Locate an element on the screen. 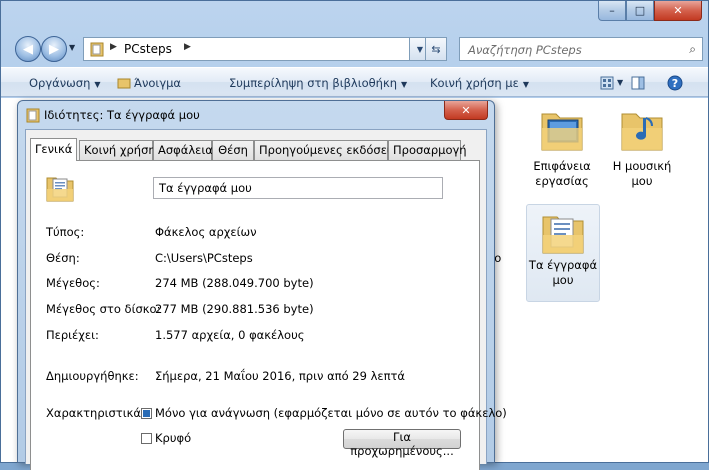  include-in-library-button: Συμπερίληψη στη βιβλιοθήκη ▼ is located at coordinates (318, 83).